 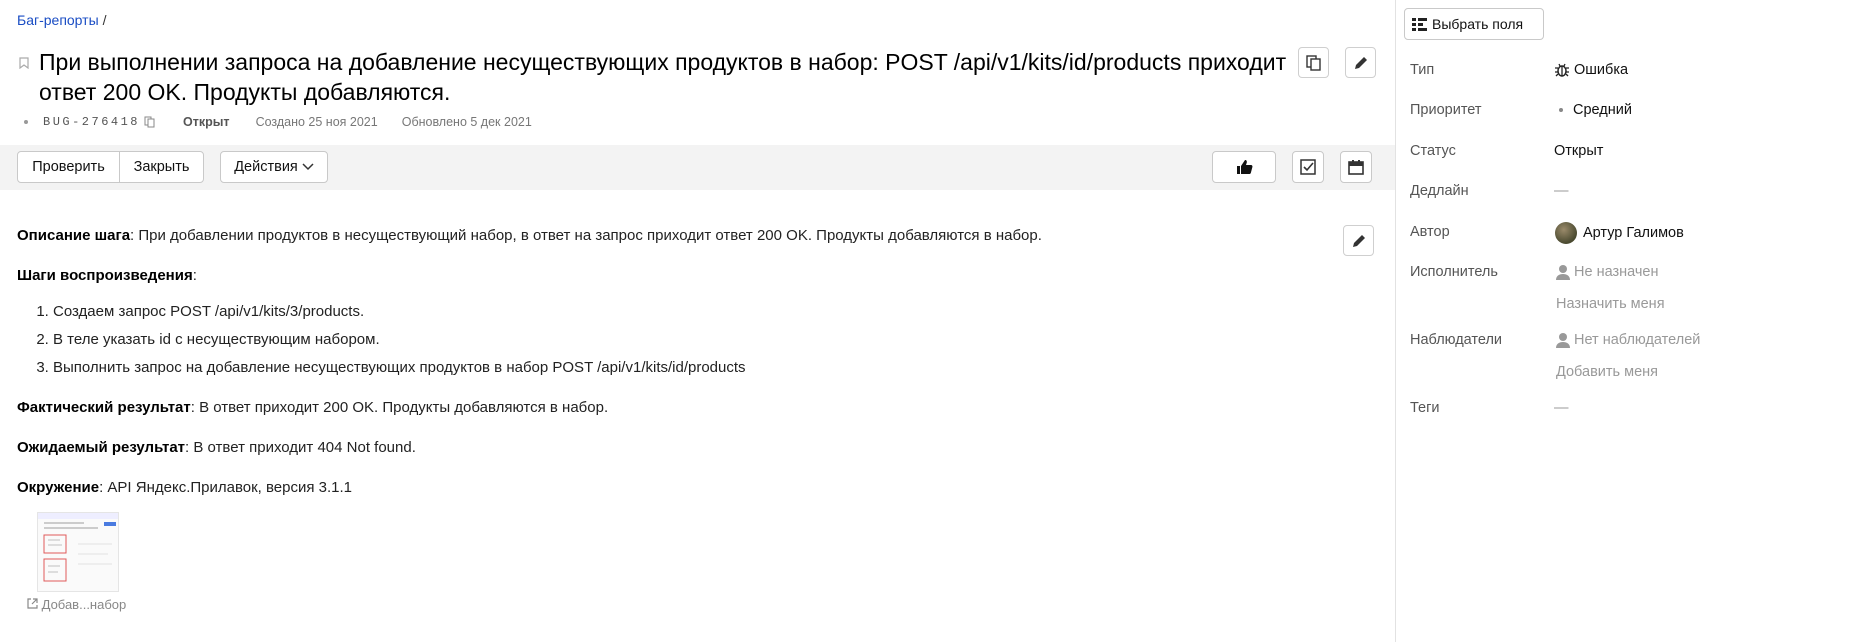 What do you see at coordinates (1610, 304) in the screenshot?
I see `assign-me-link: Назначить меня` at bounding box center [1610, 304].